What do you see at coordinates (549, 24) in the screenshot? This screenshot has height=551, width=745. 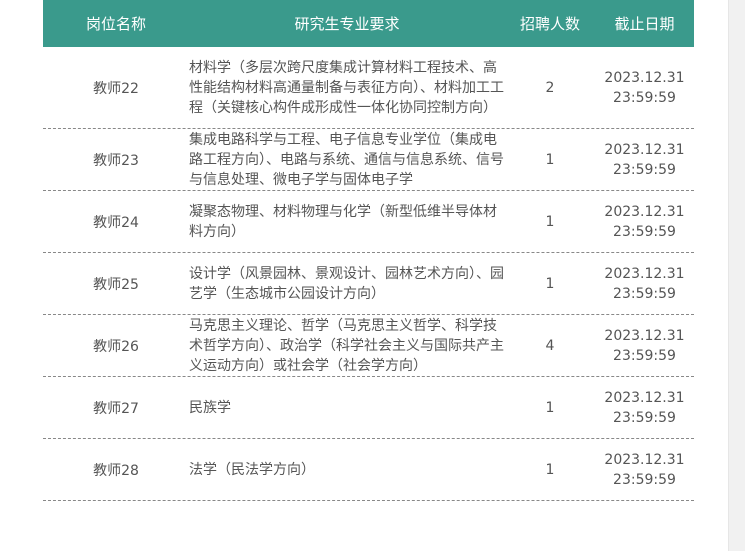 I see `header-recruit-count: 招聘人数` at bounding box center [549, 24].